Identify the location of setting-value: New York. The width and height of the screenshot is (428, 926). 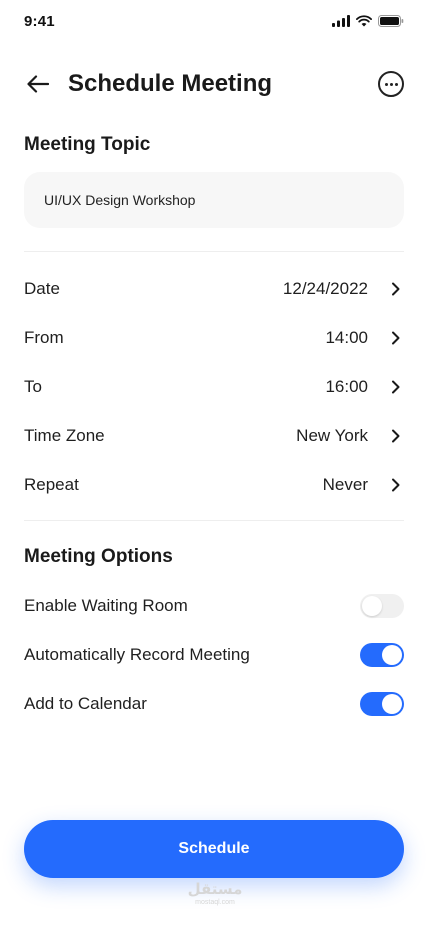
(332, 435).